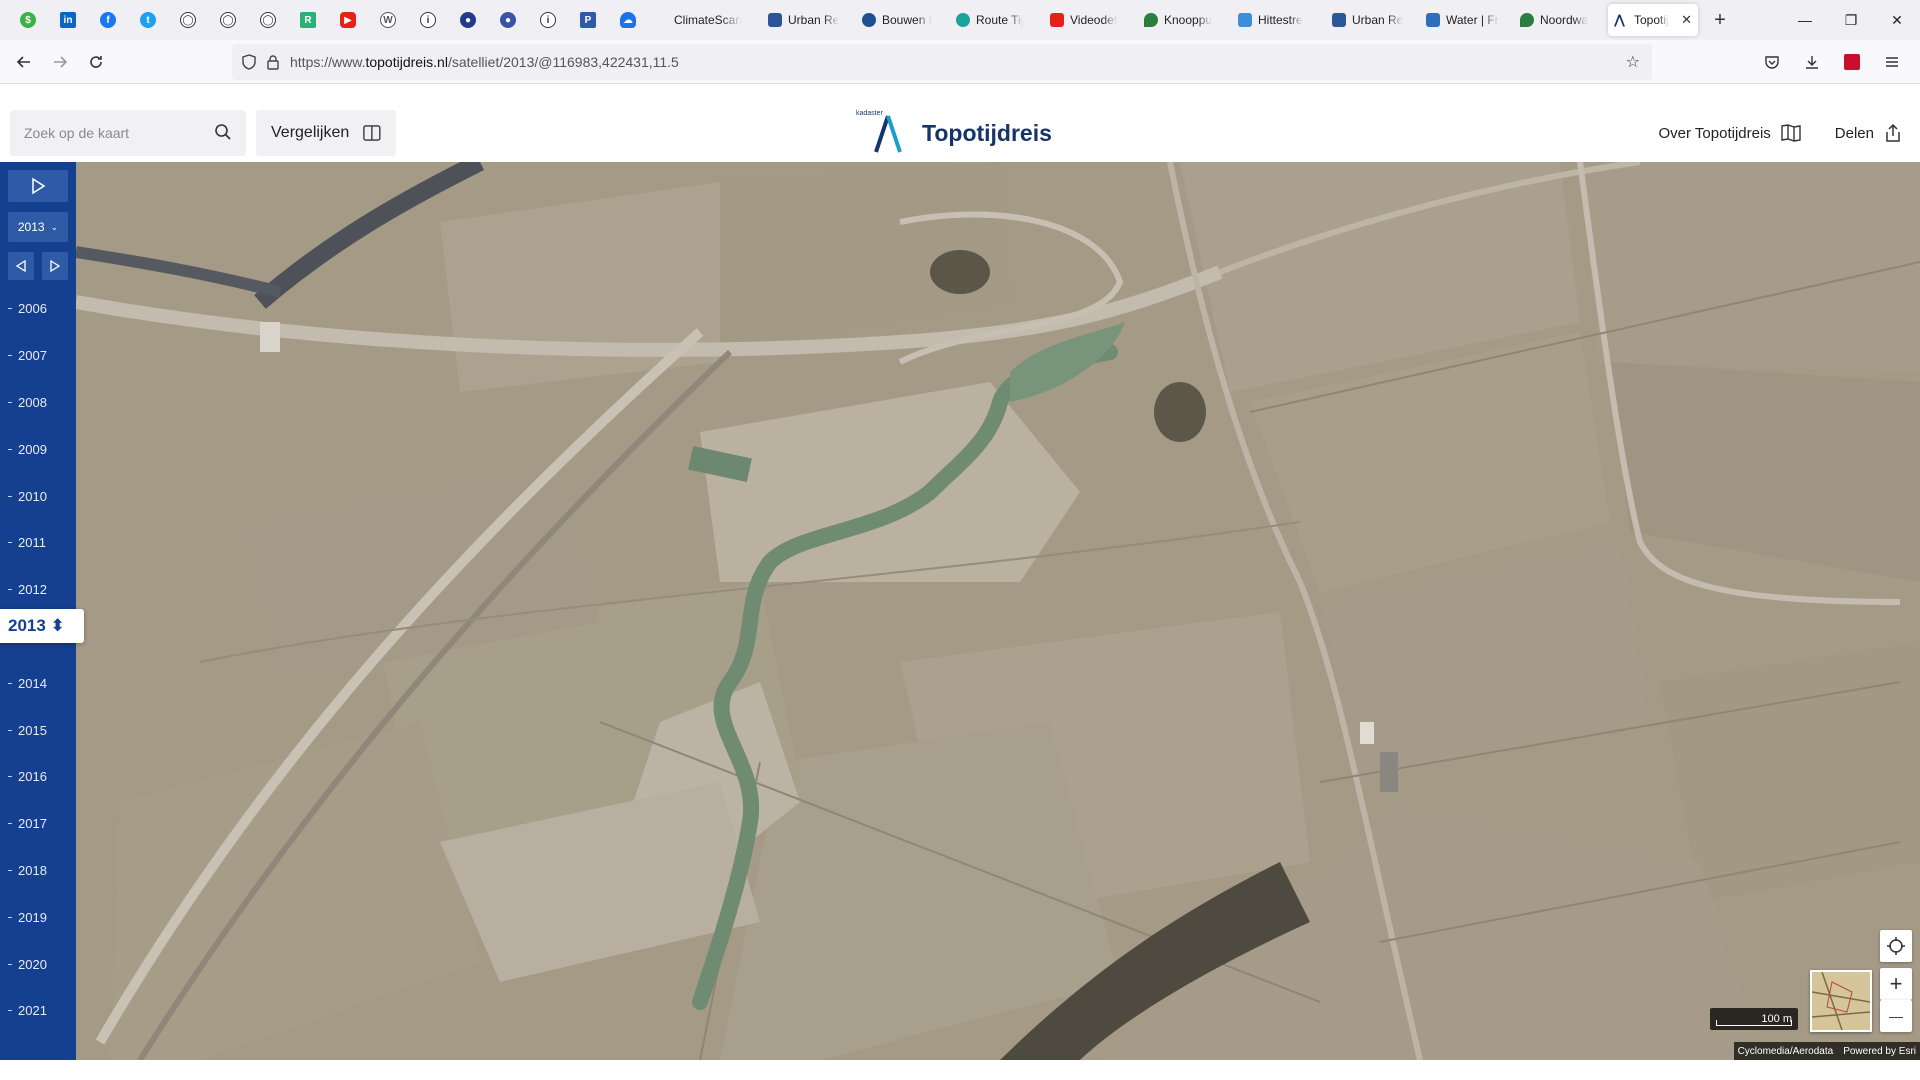  What do you see at coordinates (1720, 20) in the screenshot?
I see `new-tab-button: +` at bounding box center [1720, 20].